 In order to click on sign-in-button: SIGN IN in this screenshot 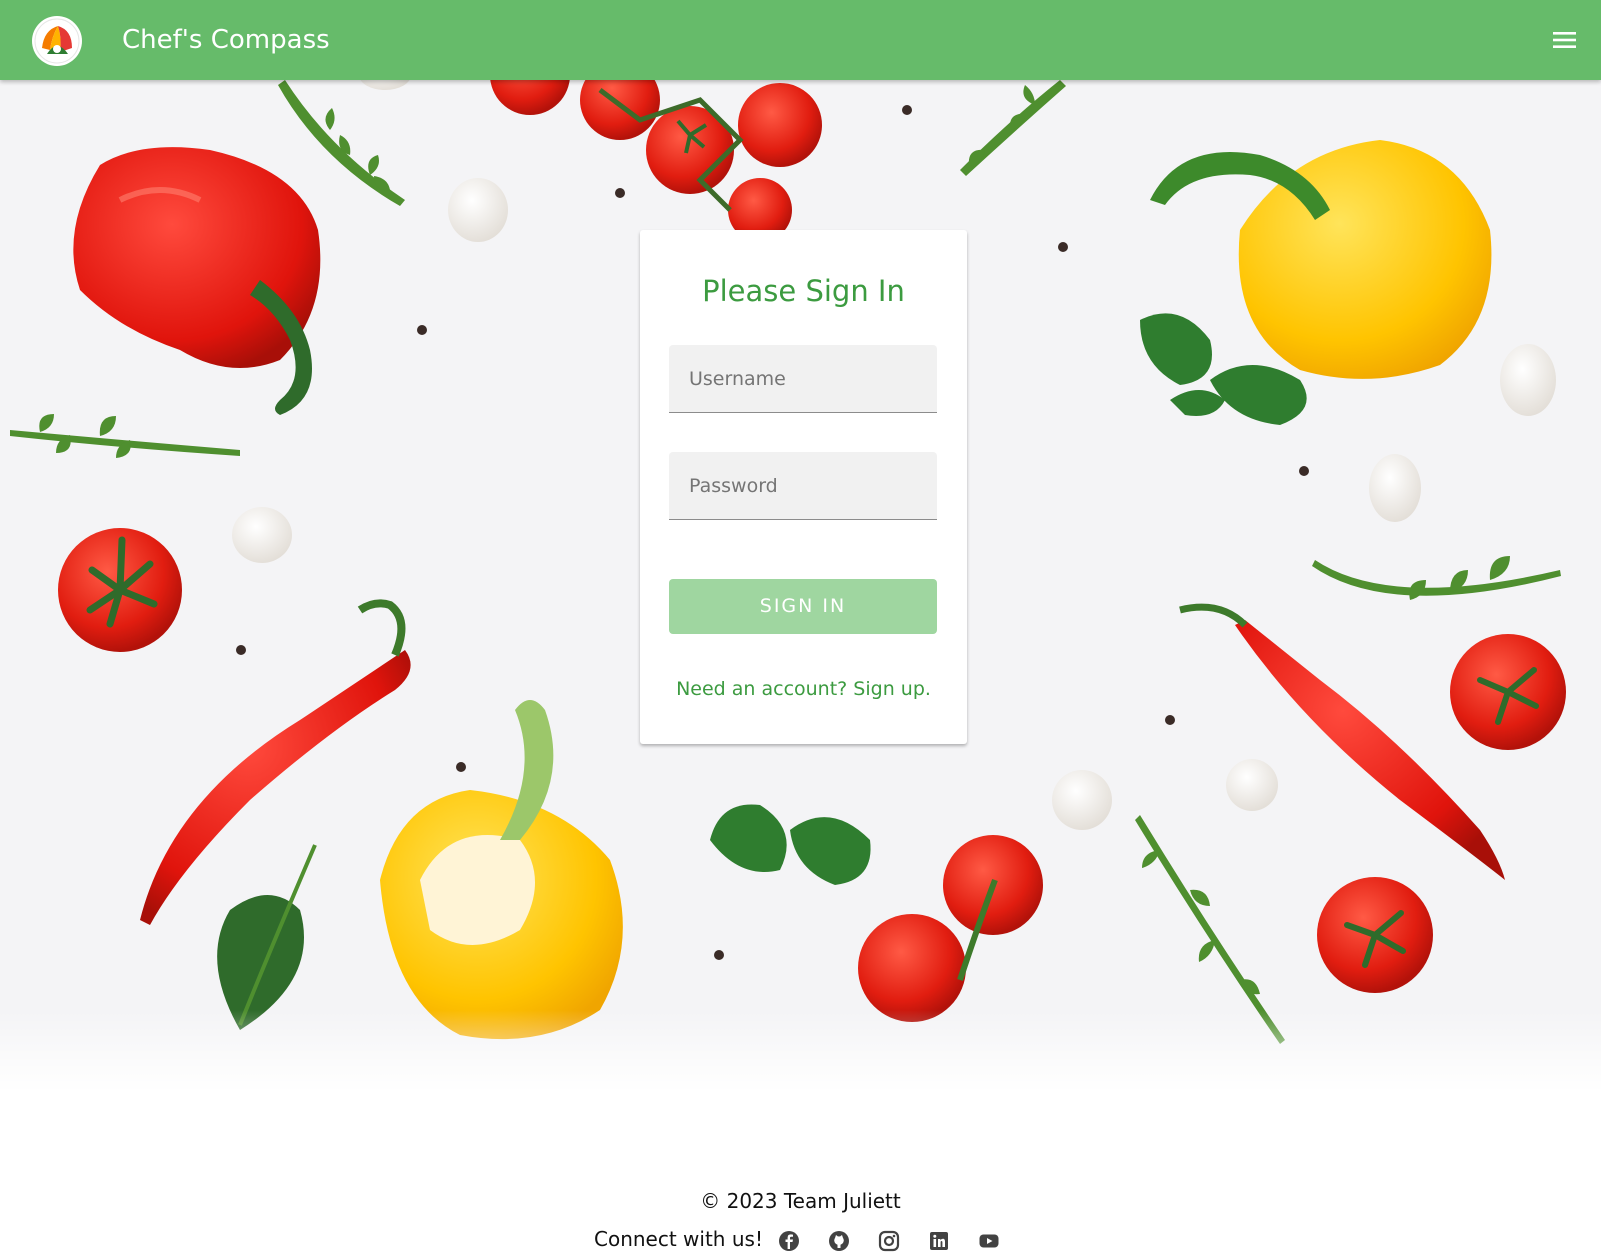, I will do `click(803, 606)`.